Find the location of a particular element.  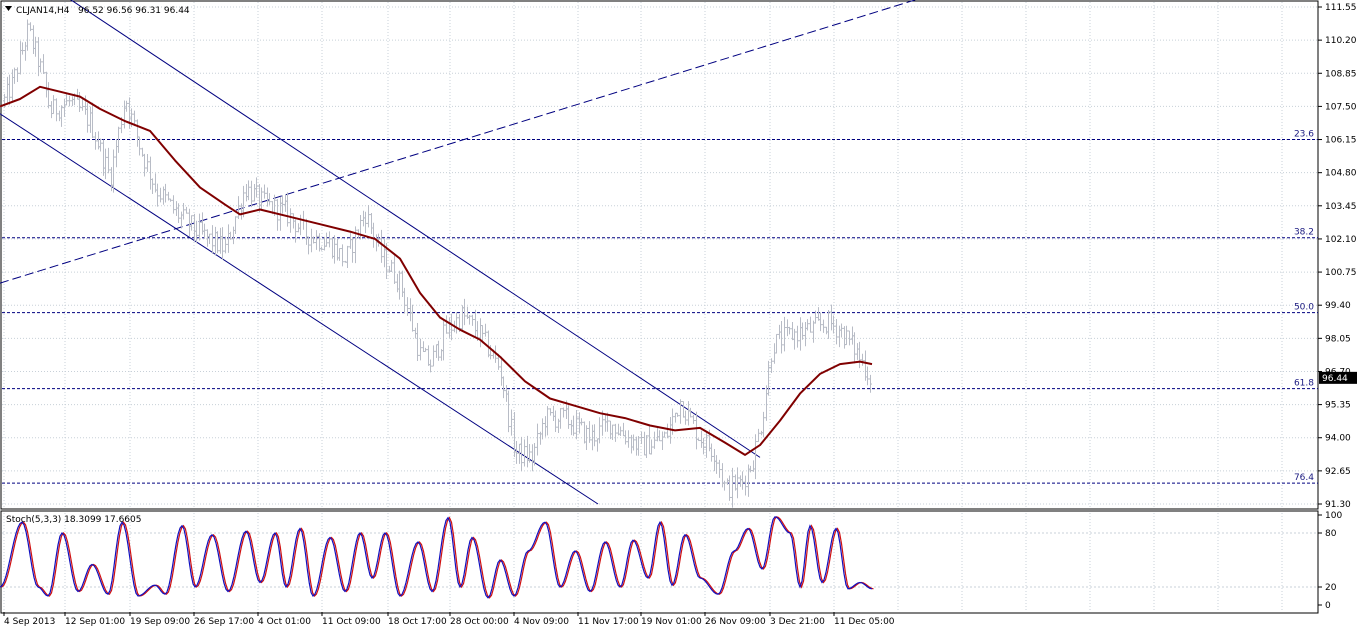

price-tick-label: 102.10 is located at coordinates (1341, 240).